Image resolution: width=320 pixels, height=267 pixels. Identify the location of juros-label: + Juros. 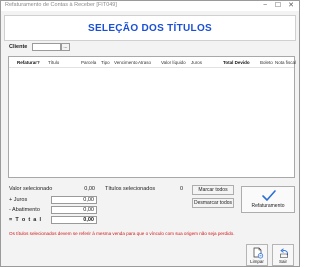
(18, 200).